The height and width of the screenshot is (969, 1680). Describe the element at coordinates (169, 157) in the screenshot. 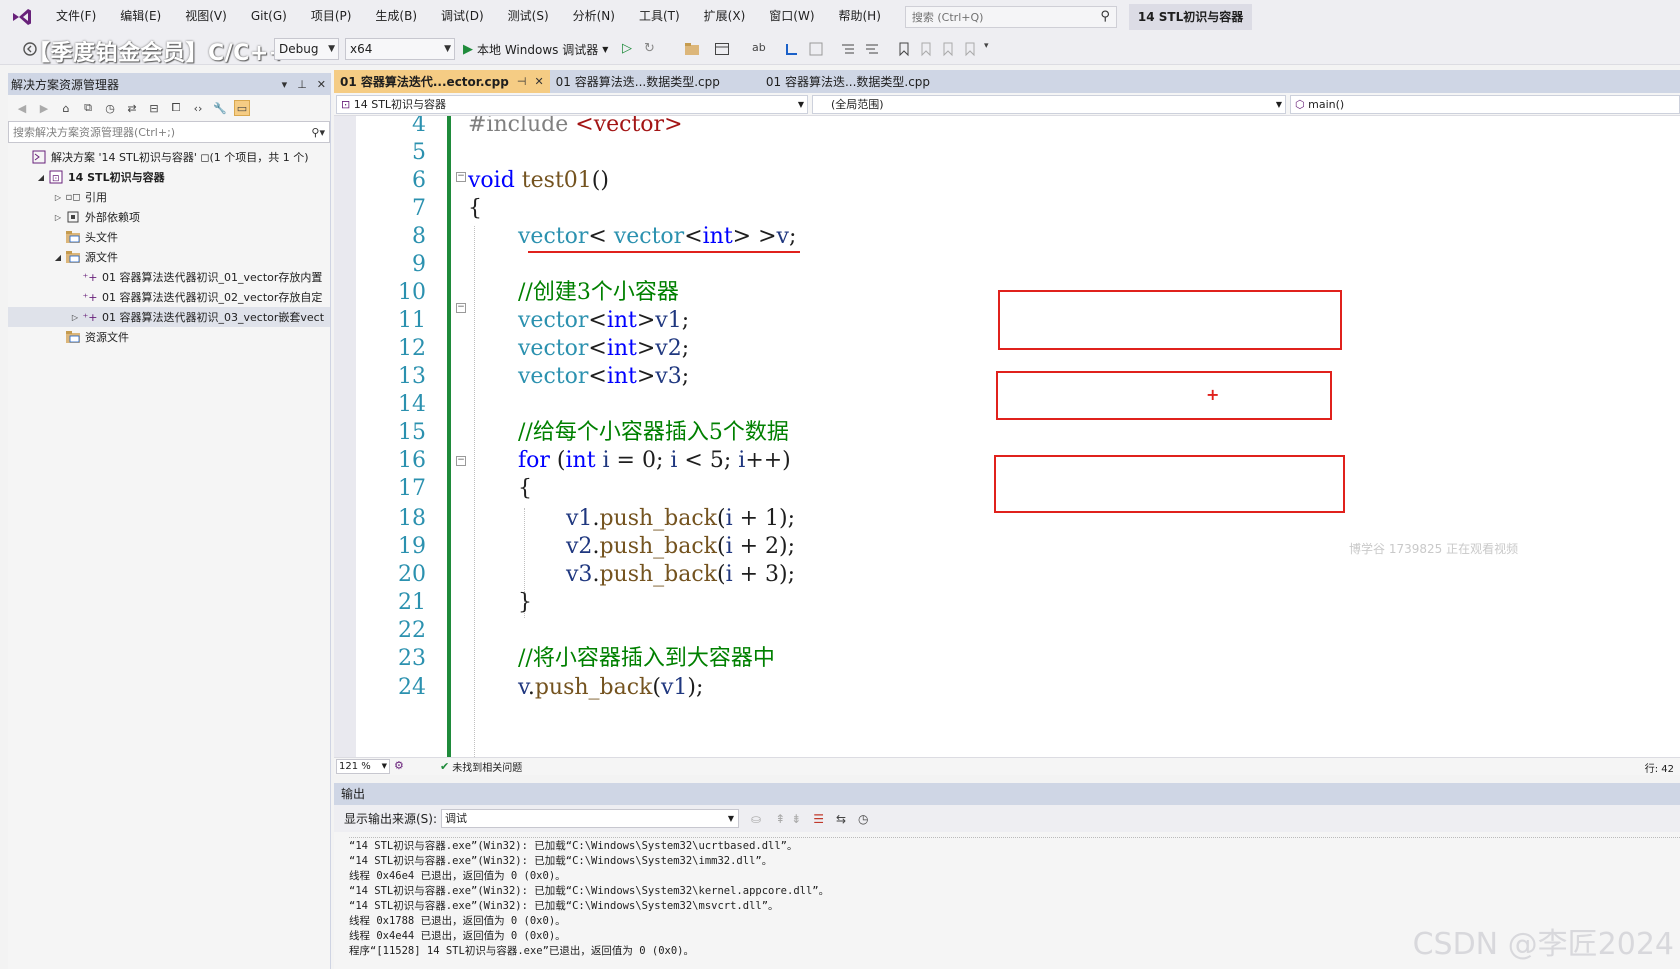

I see `tree-item: 解决方案 '14 STL初识与容器' ◻(1 个项目，共 1 个)` at that location.